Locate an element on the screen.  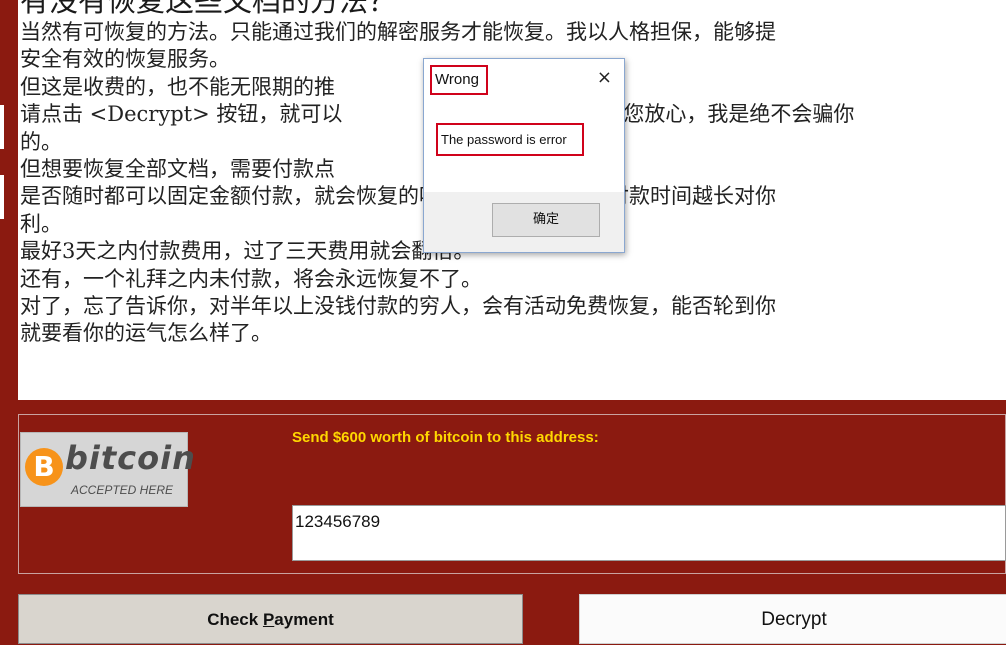
check-payment-label-accel: P is located at coordinates (268, 619).